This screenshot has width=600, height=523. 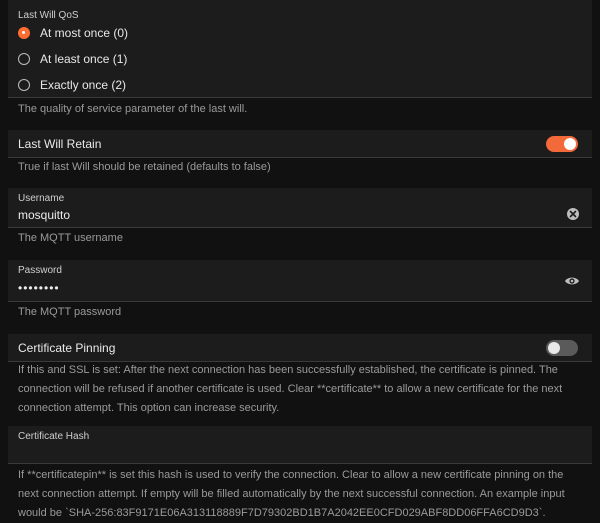 What do you see at coordinates (41, 198) in the screenshot?
I see `username-label: Username` at bounding box center [41, 198].